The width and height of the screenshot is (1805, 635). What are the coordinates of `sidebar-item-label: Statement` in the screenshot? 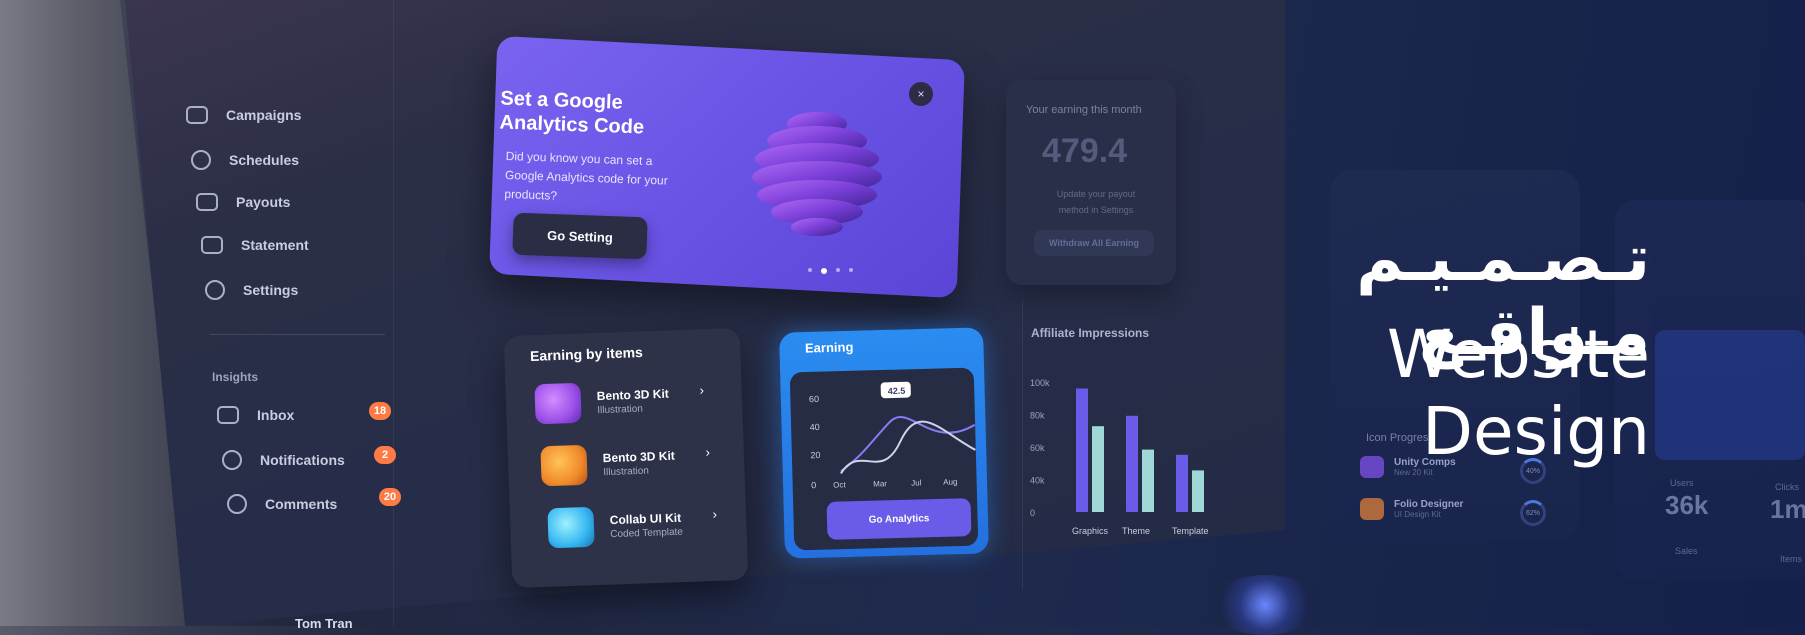 It's located at (275, 245).